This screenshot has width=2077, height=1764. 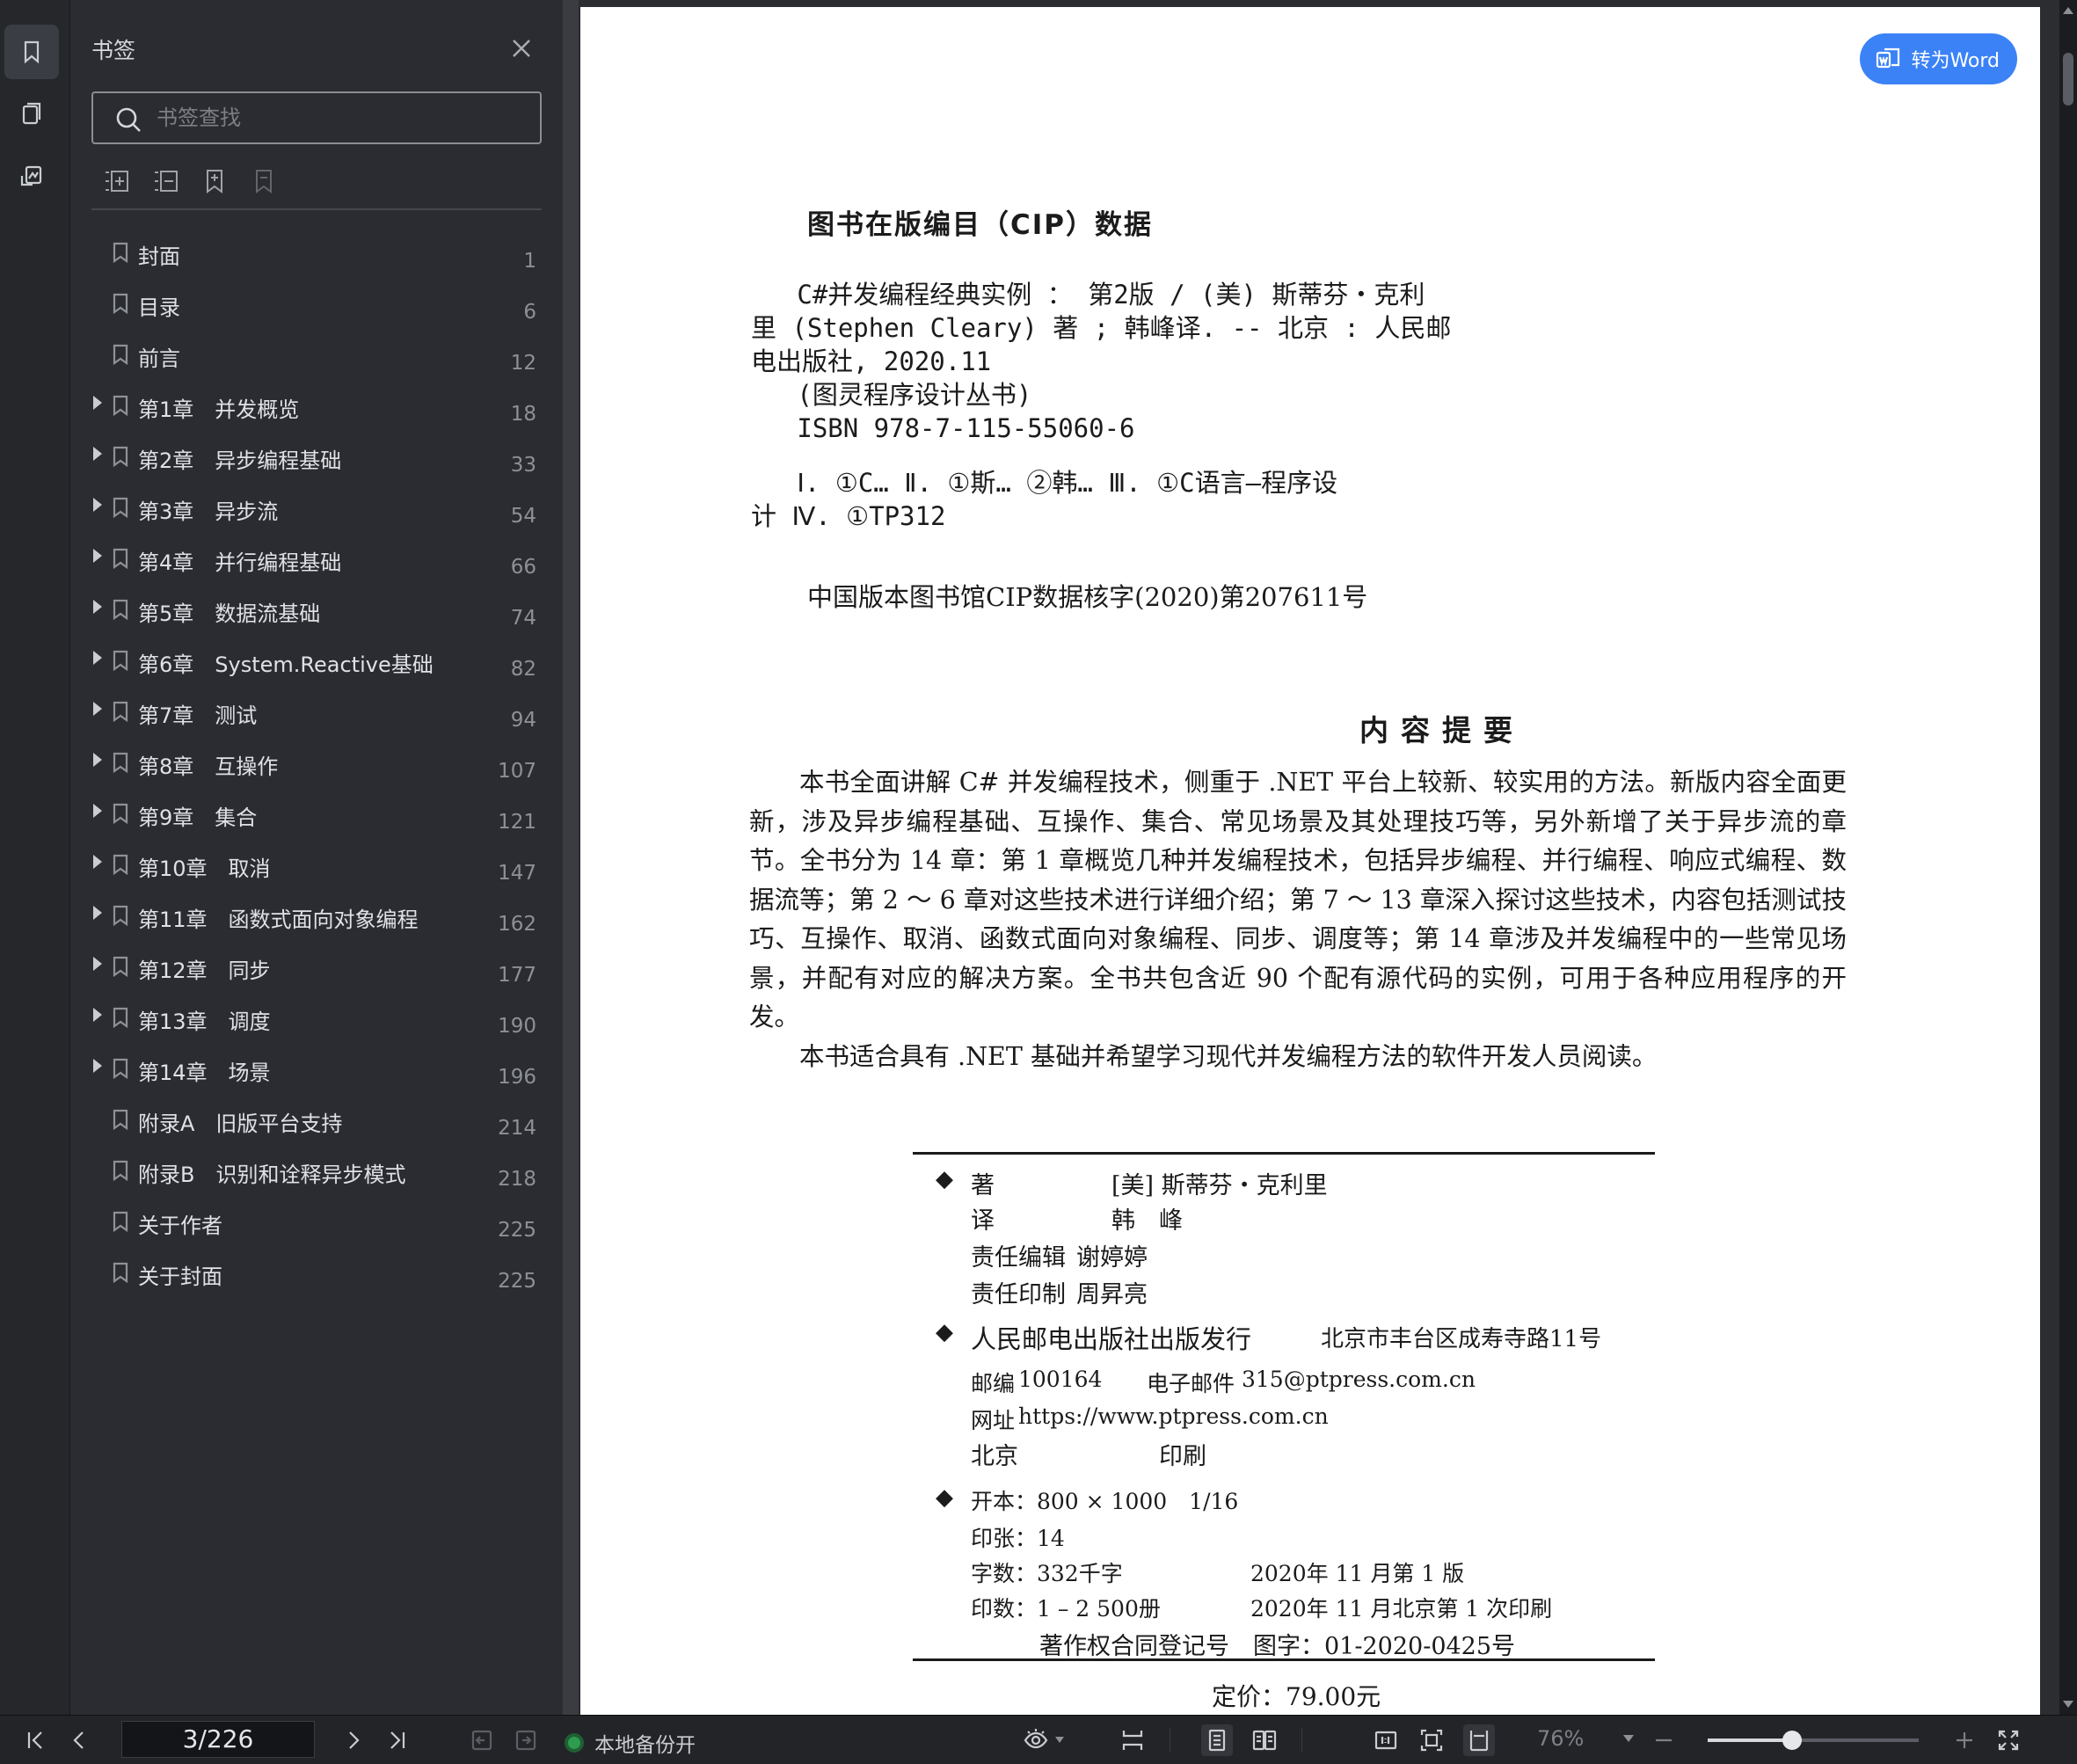 What do you see at coordinates (31, 52) in the screenshot?
I see `bookmark-tab-icon` at bounding box center [31, 52].